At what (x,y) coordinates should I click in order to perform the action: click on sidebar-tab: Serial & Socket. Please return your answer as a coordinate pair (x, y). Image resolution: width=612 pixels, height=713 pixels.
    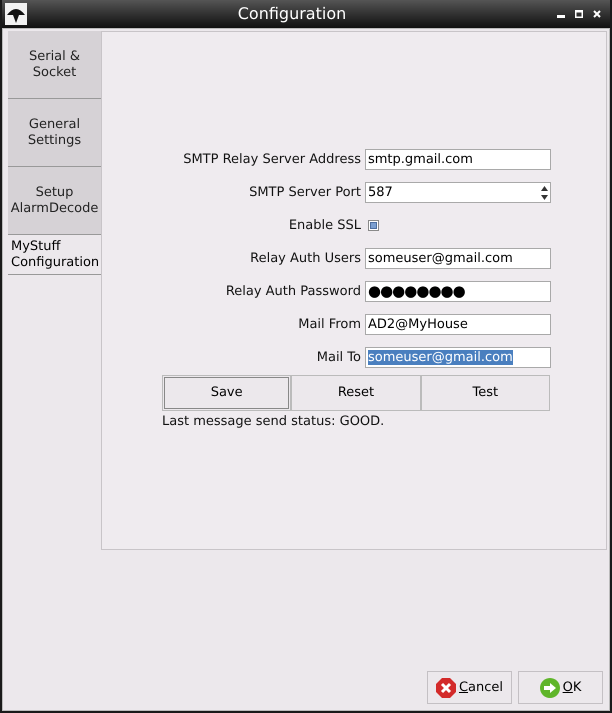
    Looking at the image, I should click on (54, 65).